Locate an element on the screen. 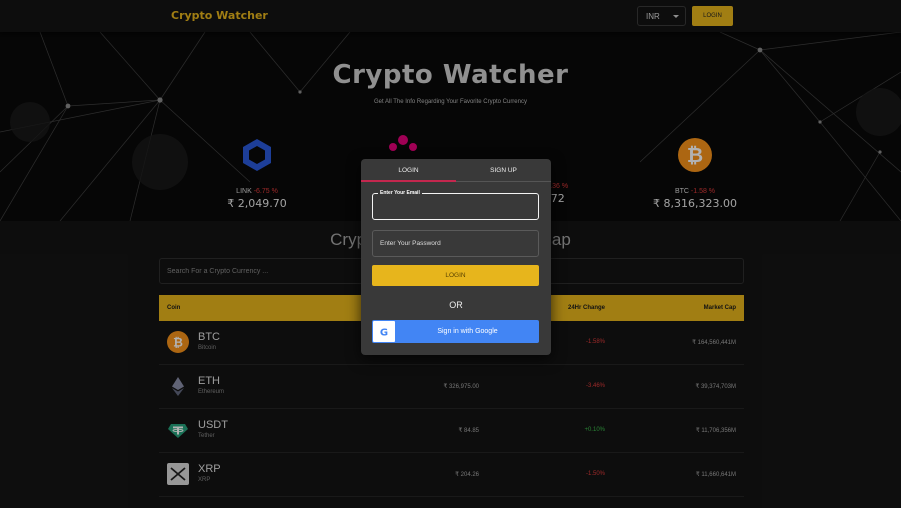  email-label: Enter Your Email is located at coordinates (400, 193).